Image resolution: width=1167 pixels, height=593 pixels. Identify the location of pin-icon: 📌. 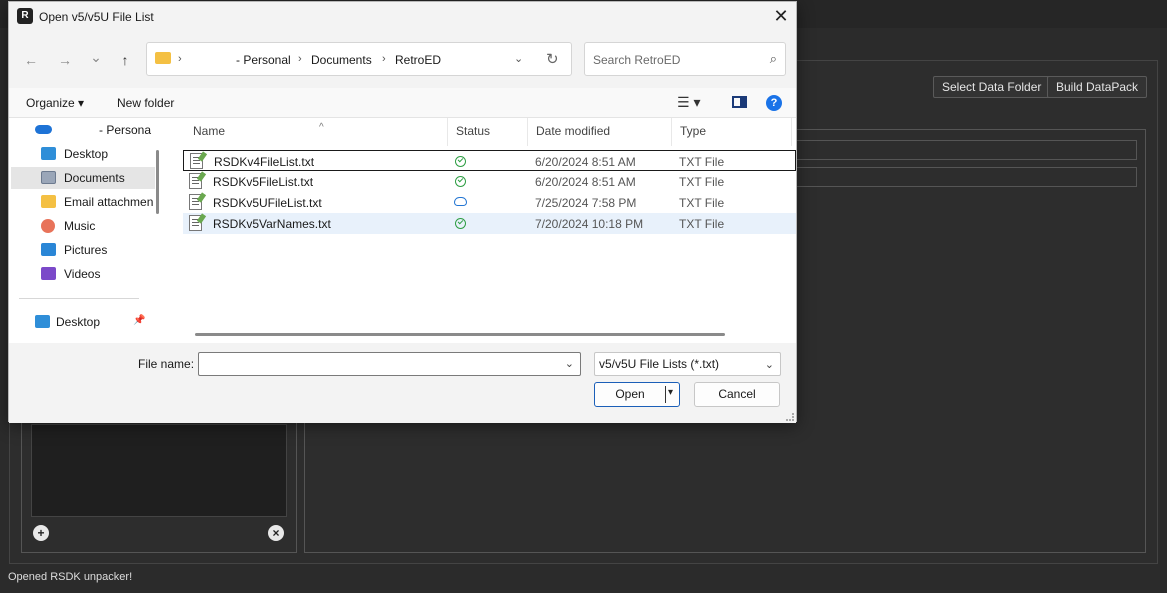
(139, 320).